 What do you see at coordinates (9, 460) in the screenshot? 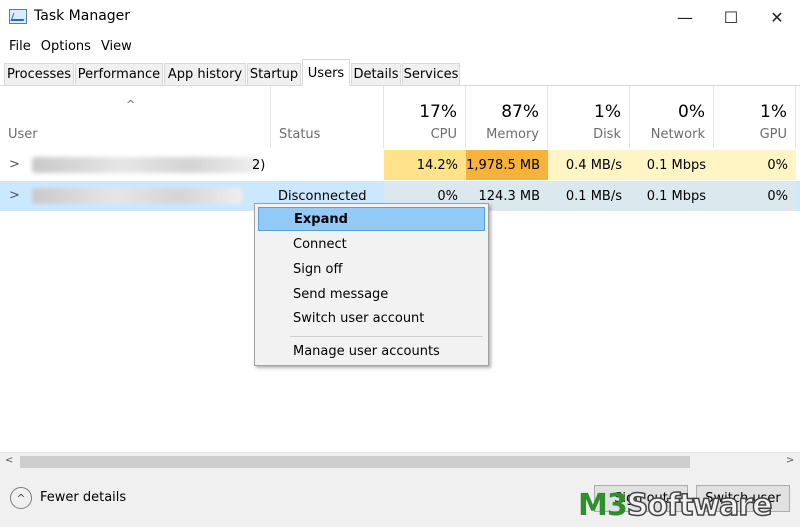
I see `scroll-left-icon: <` at bounding box center [9, 460].